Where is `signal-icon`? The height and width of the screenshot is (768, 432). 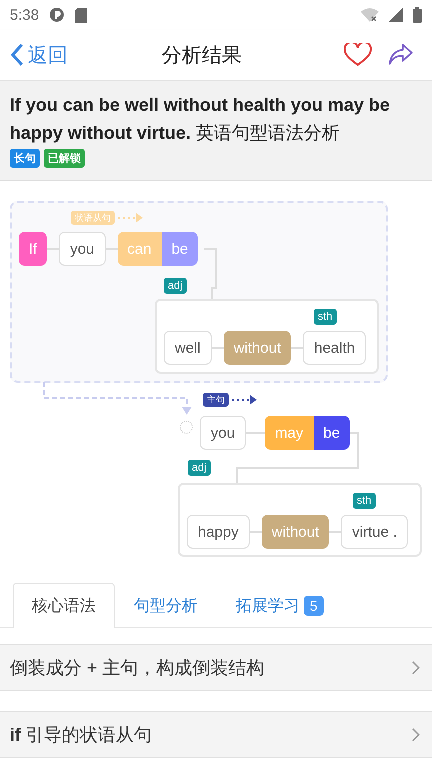
signal-icon is located at coordinates (396, 15).